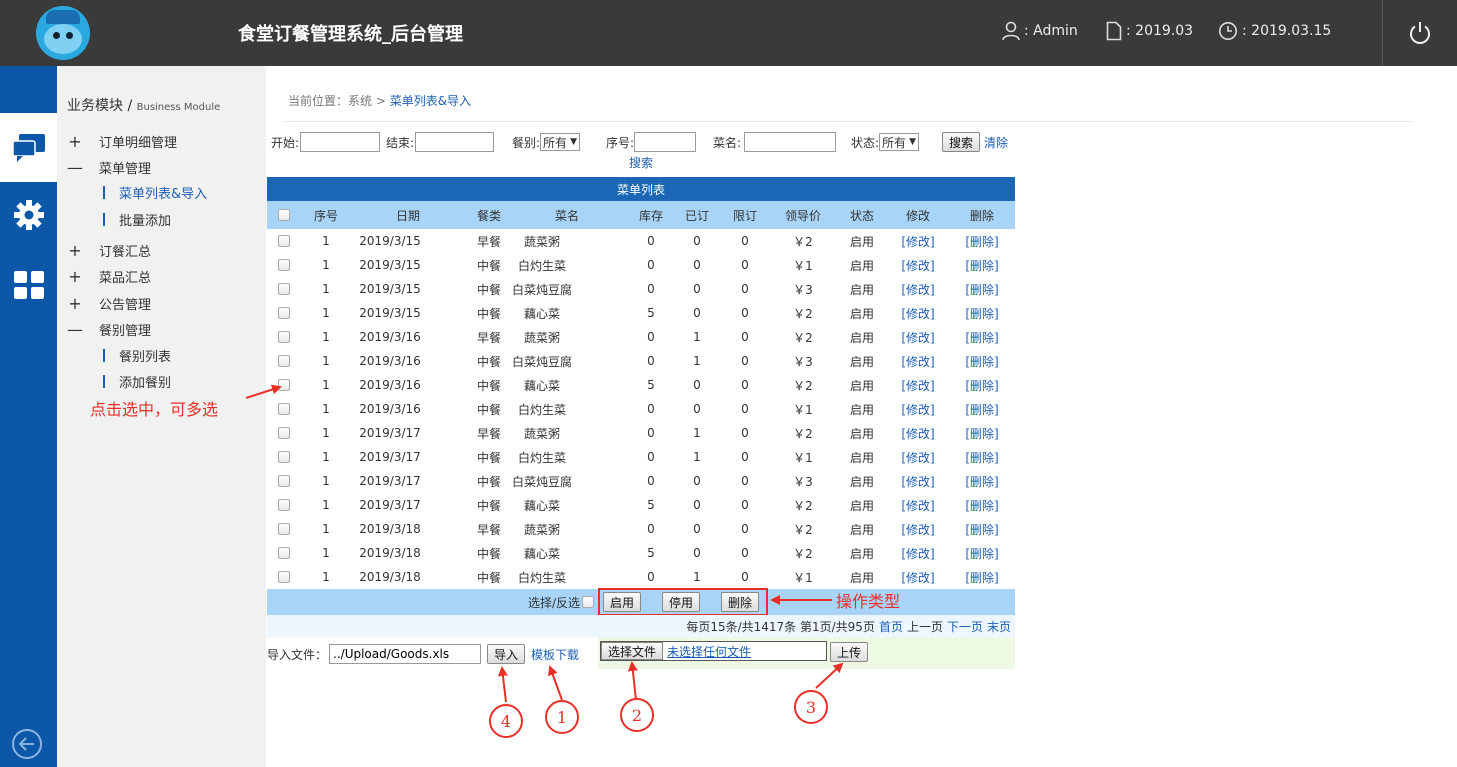 This screenshot has width=1457, height=767. Describe the element at coordinates (637, 715) in the screenshot. I see `annotation-number-2: 2` at that location.